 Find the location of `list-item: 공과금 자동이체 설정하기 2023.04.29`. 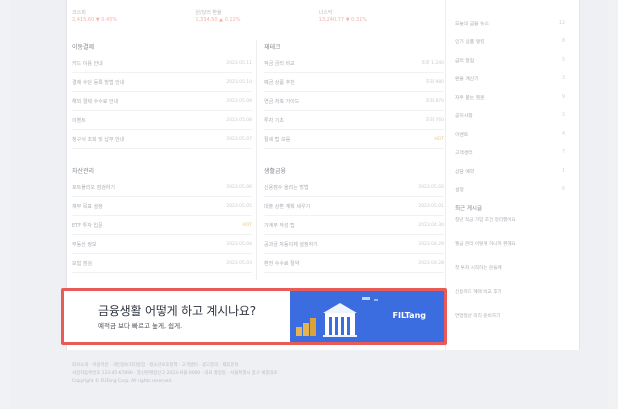

list-item: 공과금 자동이체 설정하기 2023.04.29 is located at coordinates (354, 244).